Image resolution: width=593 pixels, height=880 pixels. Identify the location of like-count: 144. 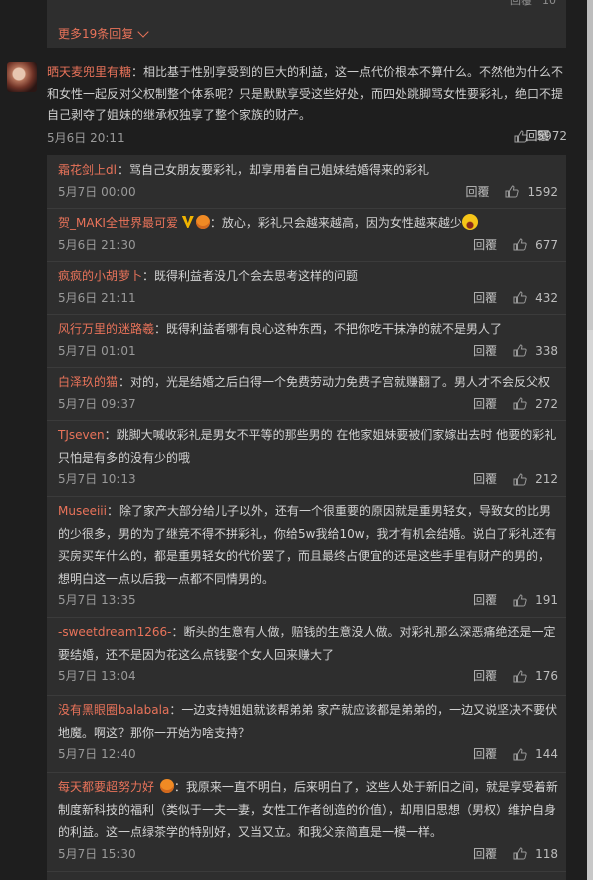
(546, 754).